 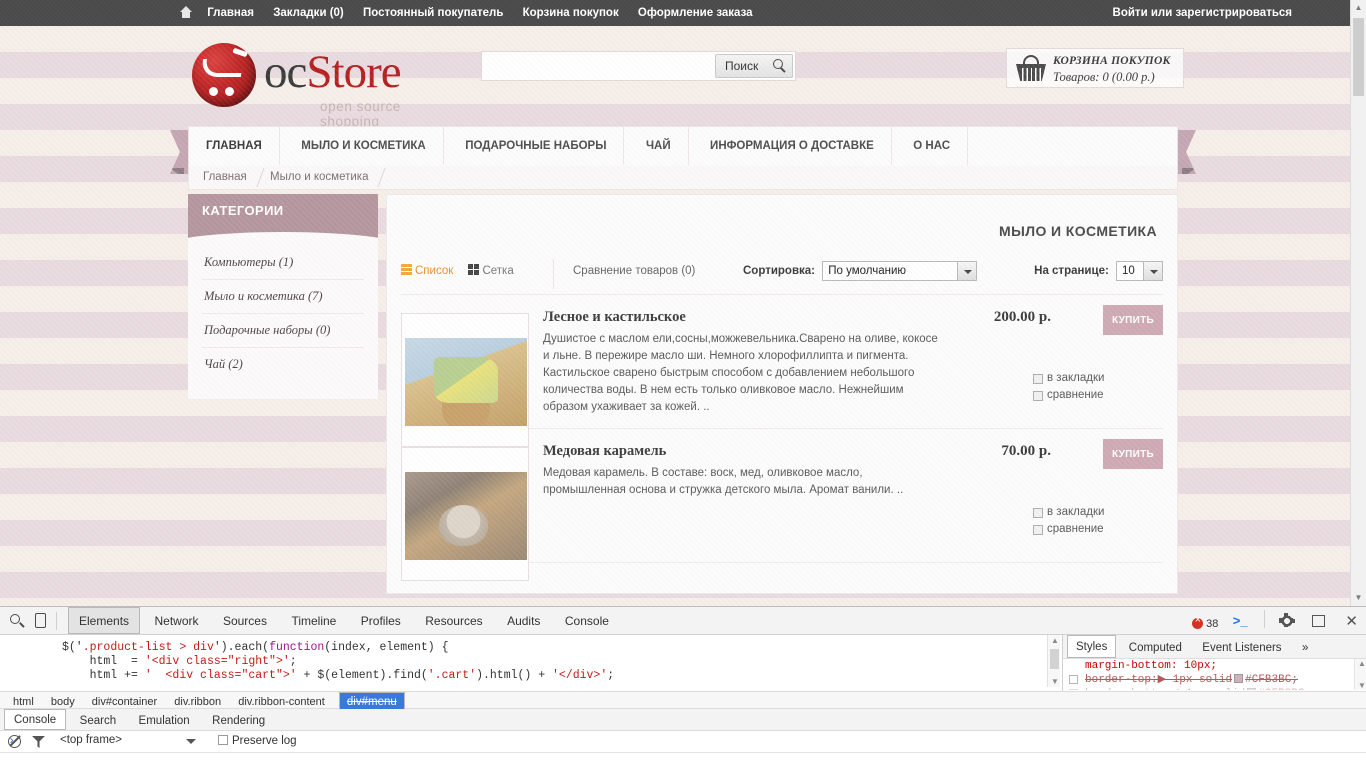 What do you see at coordinates (319, 177) in the screenshot?
I see `breadcrumb-item-category: Мыло и косметика` at bounding box center [319, 177].